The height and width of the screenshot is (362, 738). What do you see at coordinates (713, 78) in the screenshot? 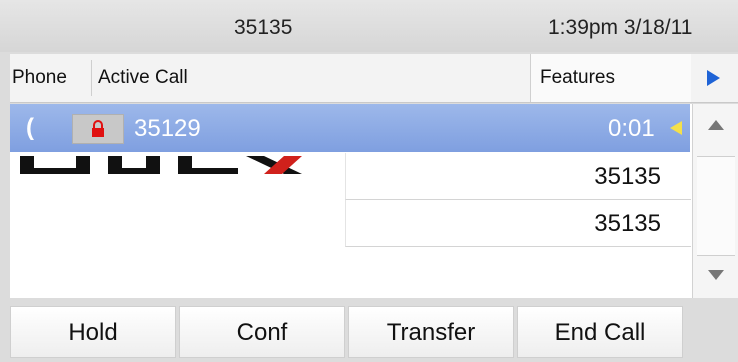
I see `features-arrow-icon` at bounding box center [713, 78].